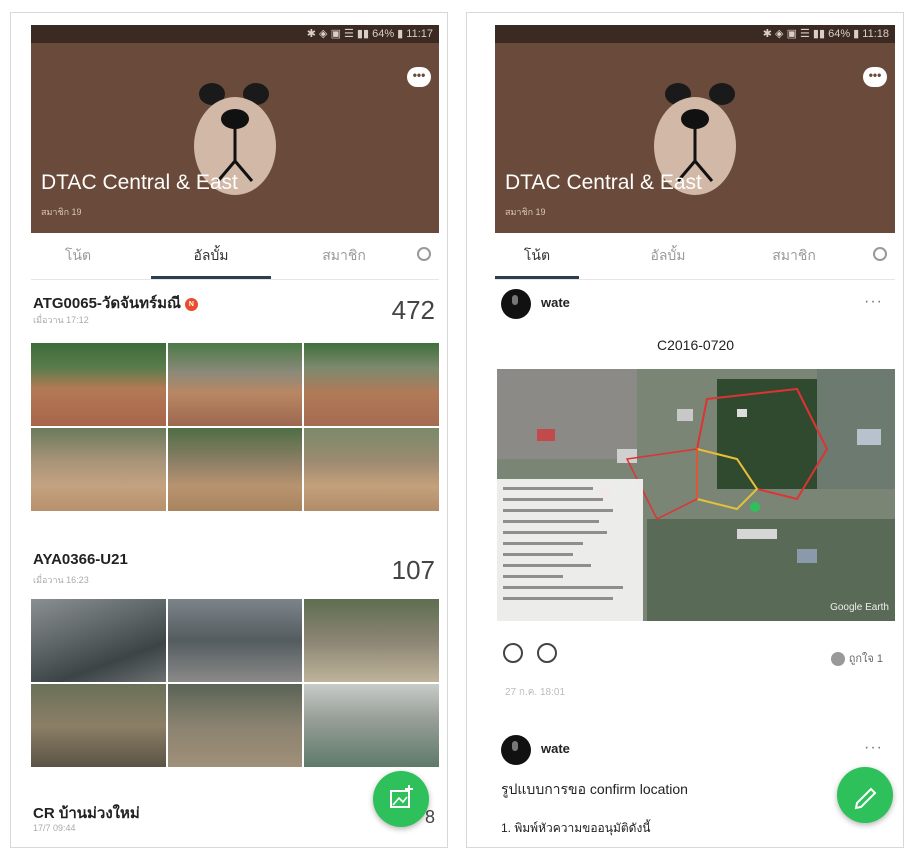 Image resolution: width=909 pixels, height=848 pixels. Describe the element at coordinates (61, 320) in the screenshot. I see `album-time: เมื่อวาน 17:12` at that location.